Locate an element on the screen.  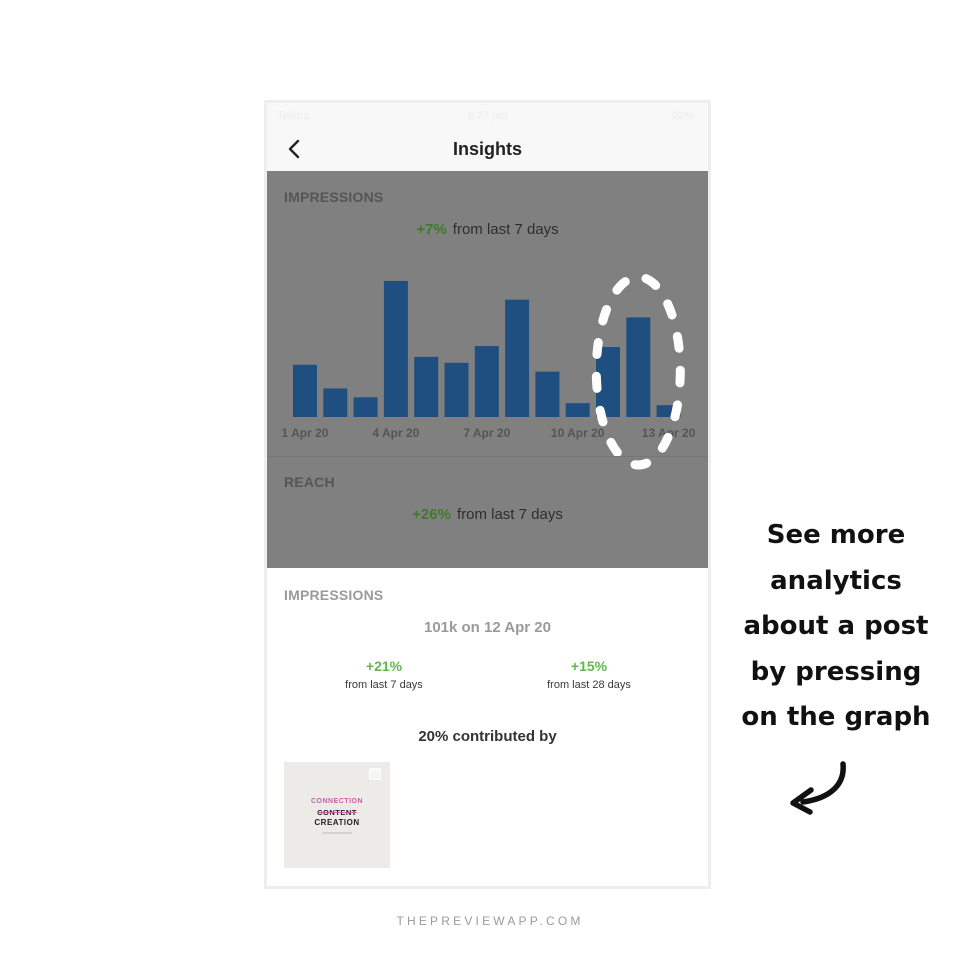
stat-28-days-pct: +15% is located at coordinates (589, 666).